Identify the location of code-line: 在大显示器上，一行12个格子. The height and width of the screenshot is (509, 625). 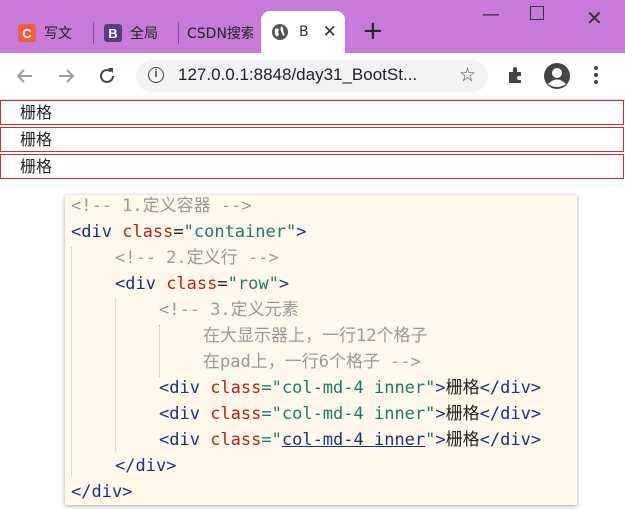
(315, 336).